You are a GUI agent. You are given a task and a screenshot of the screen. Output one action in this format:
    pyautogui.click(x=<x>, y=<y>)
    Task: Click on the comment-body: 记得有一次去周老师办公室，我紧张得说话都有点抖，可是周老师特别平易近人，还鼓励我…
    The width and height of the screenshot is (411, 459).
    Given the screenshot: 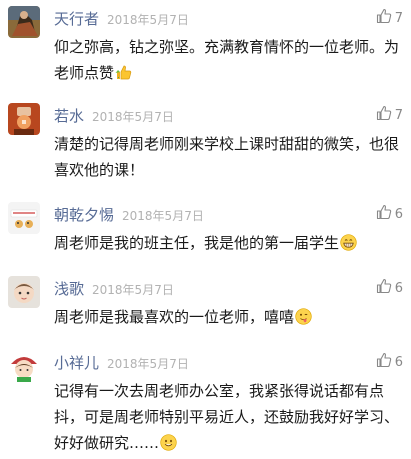 What is the action you would take?
    pyautogui.click(x=227, y=417)
    